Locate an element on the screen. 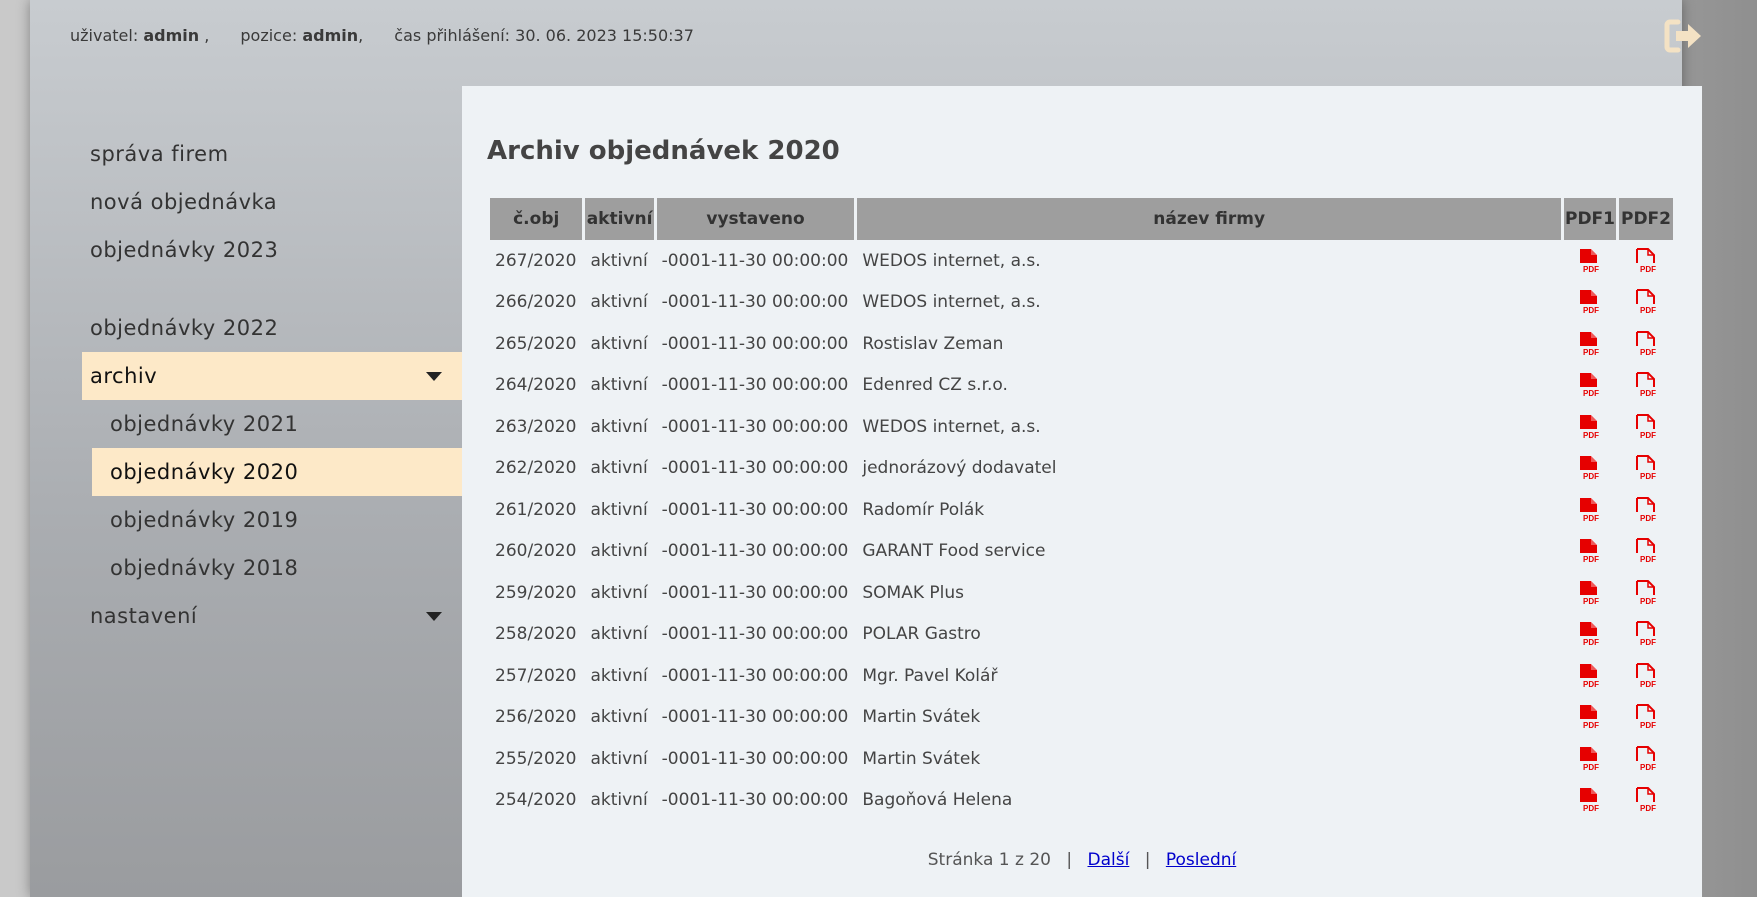  order-number-cell: 264/2020 is located at coordinates (536, 385).